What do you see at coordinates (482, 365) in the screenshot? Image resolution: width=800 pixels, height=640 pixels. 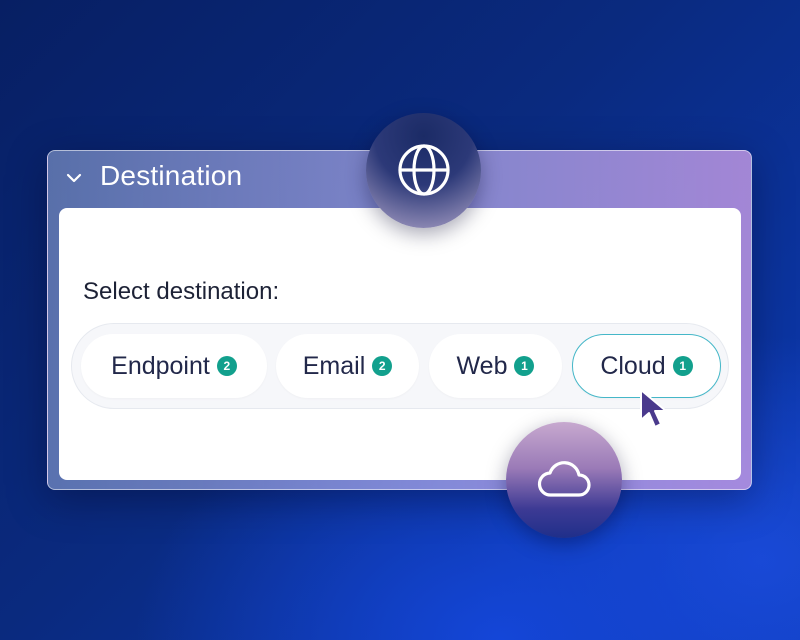 I see `option-label: Web` at bounding box center [482, 365].